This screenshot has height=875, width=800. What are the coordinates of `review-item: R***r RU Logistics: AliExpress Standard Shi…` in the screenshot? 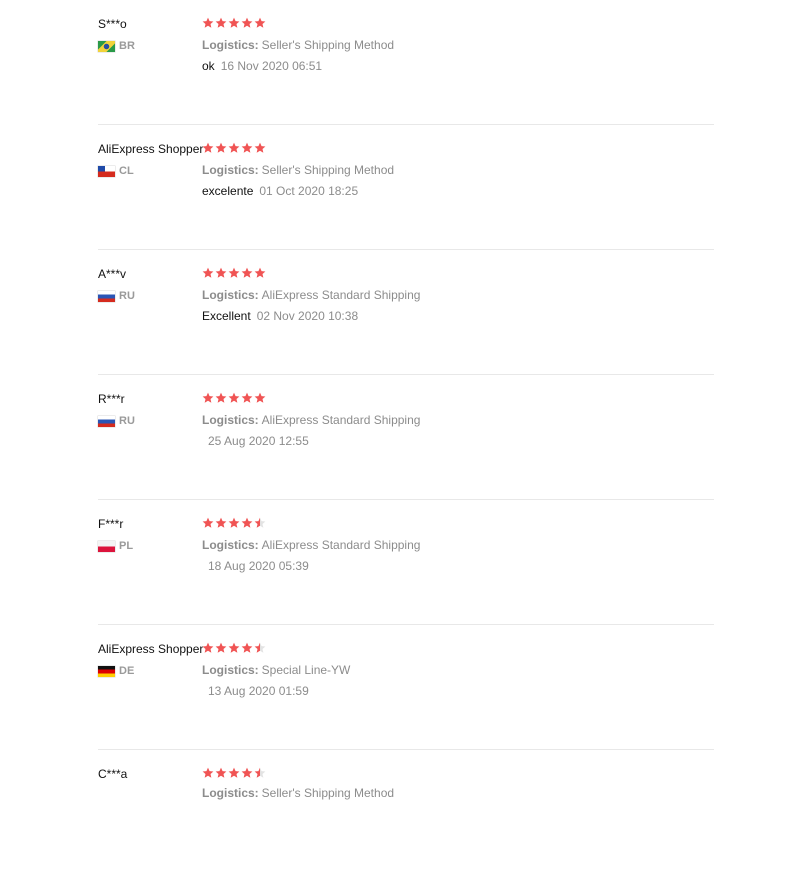 It's located at (400, 437).